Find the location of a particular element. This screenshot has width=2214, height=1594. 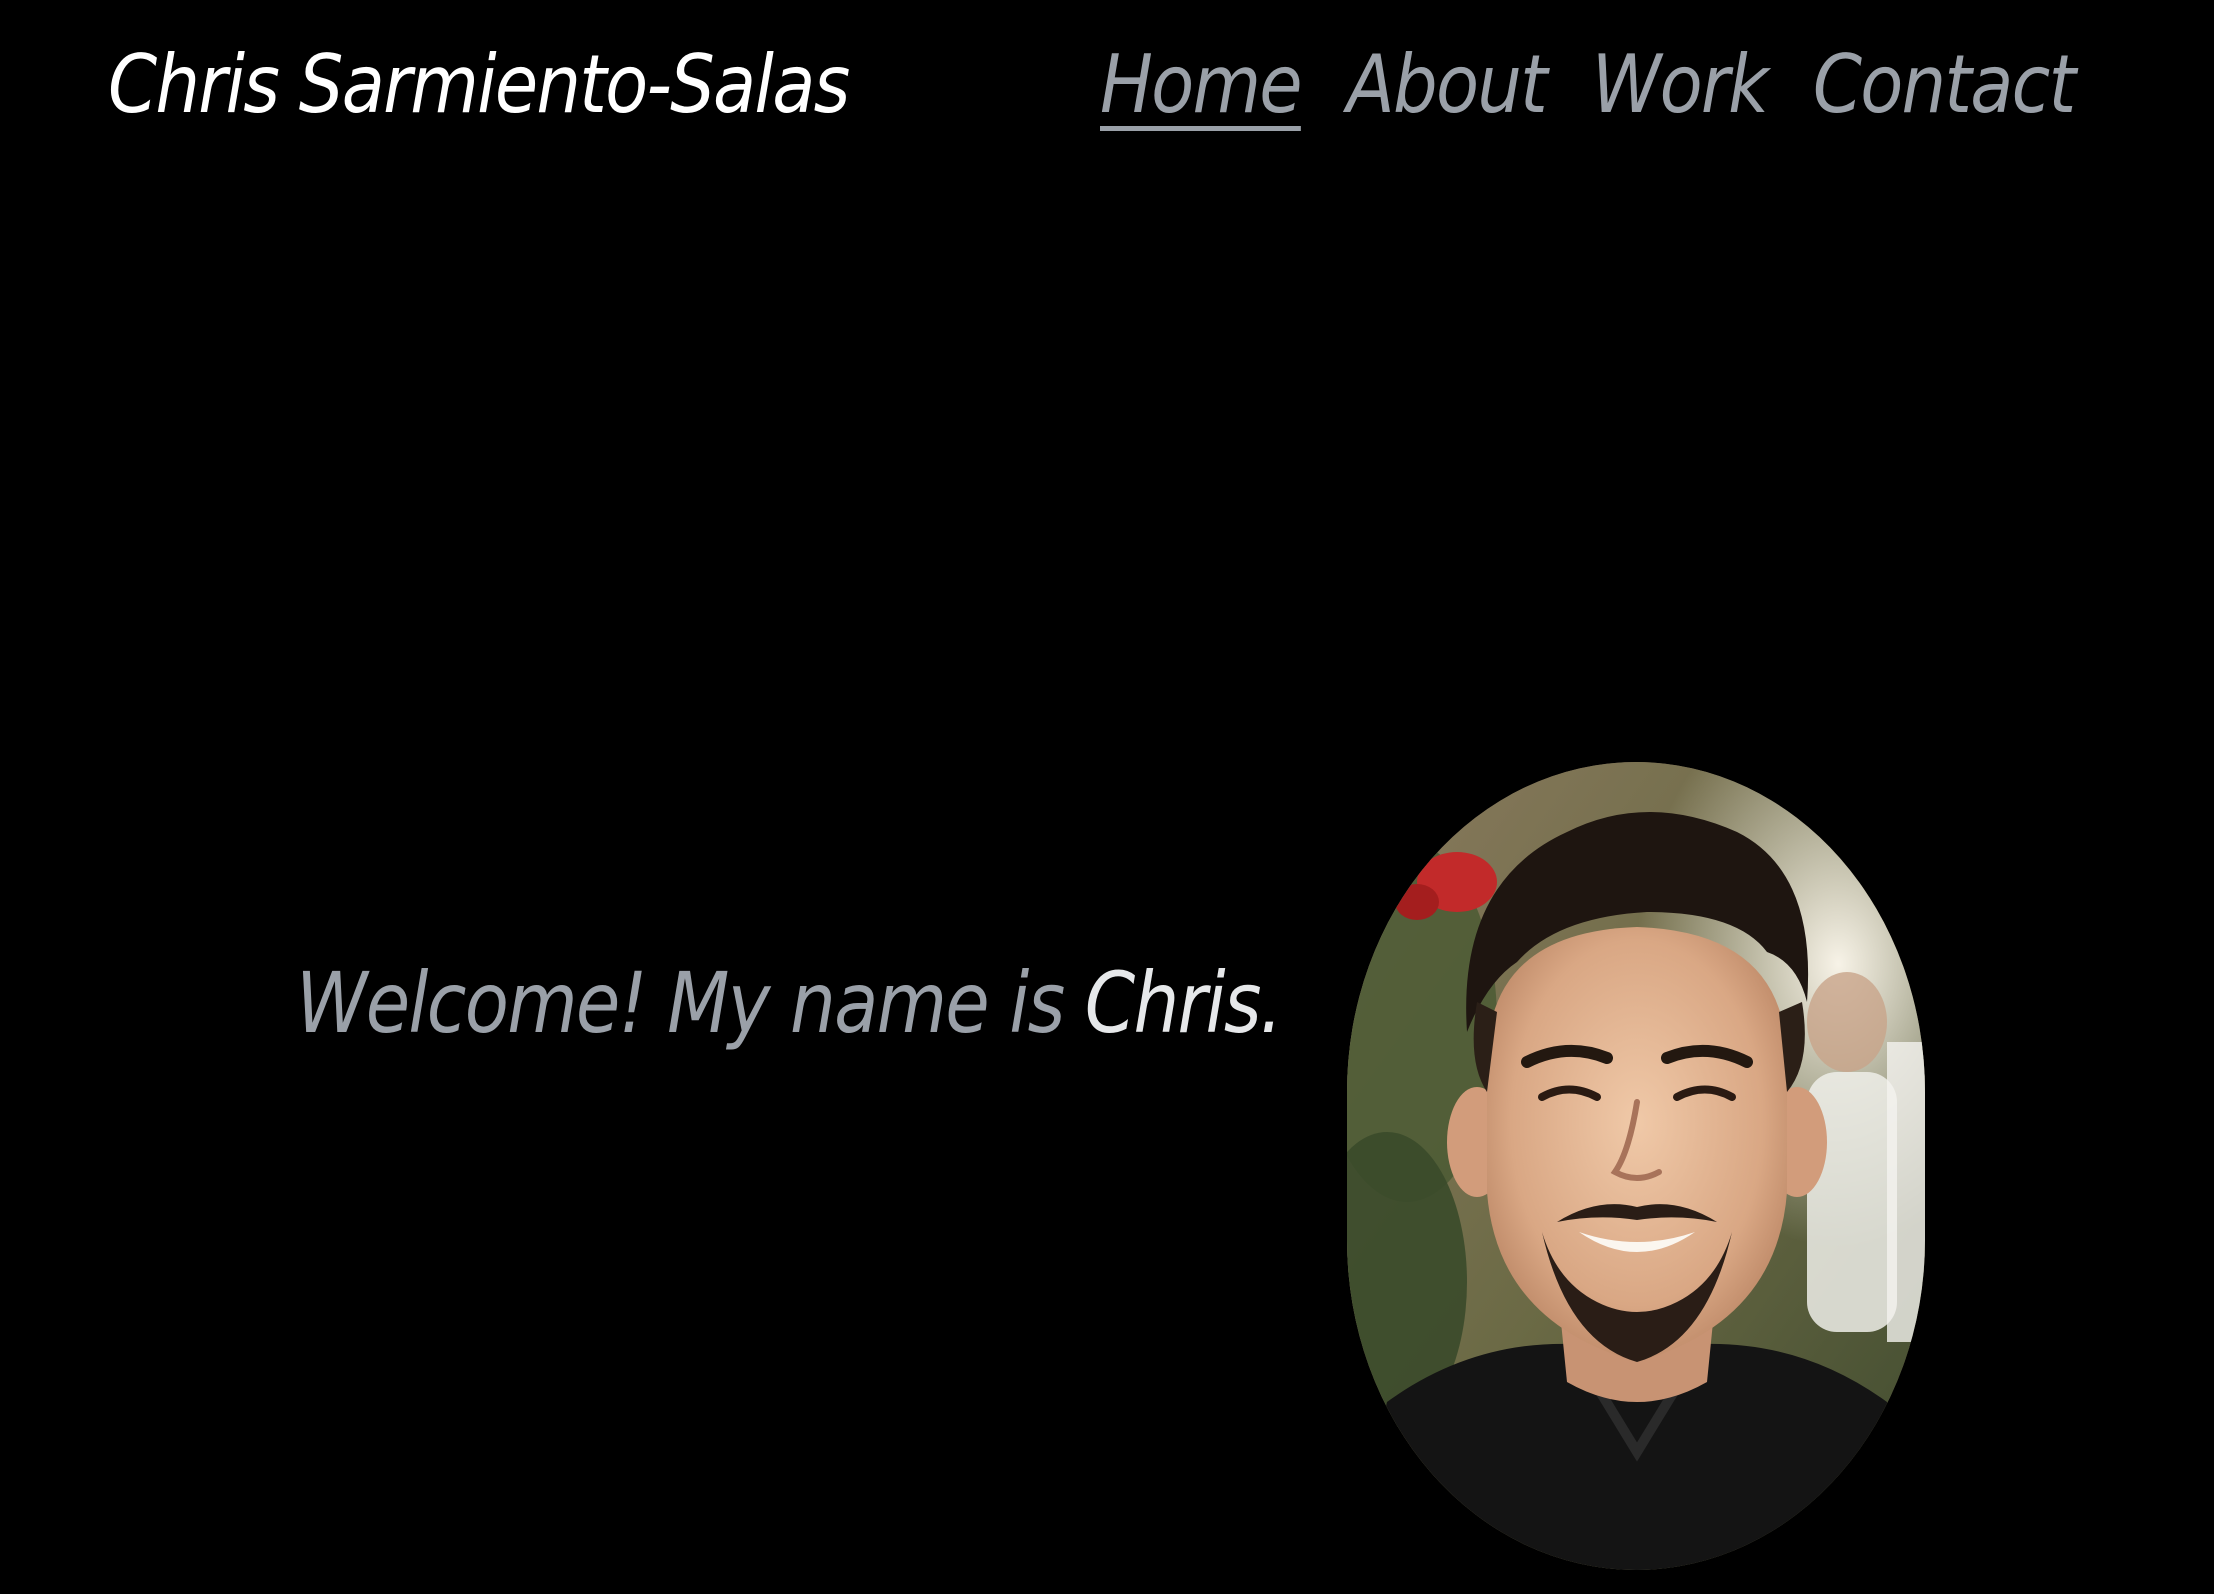

welcome-greeting: Welcome! My name is is located at coordinates (690, 1003).